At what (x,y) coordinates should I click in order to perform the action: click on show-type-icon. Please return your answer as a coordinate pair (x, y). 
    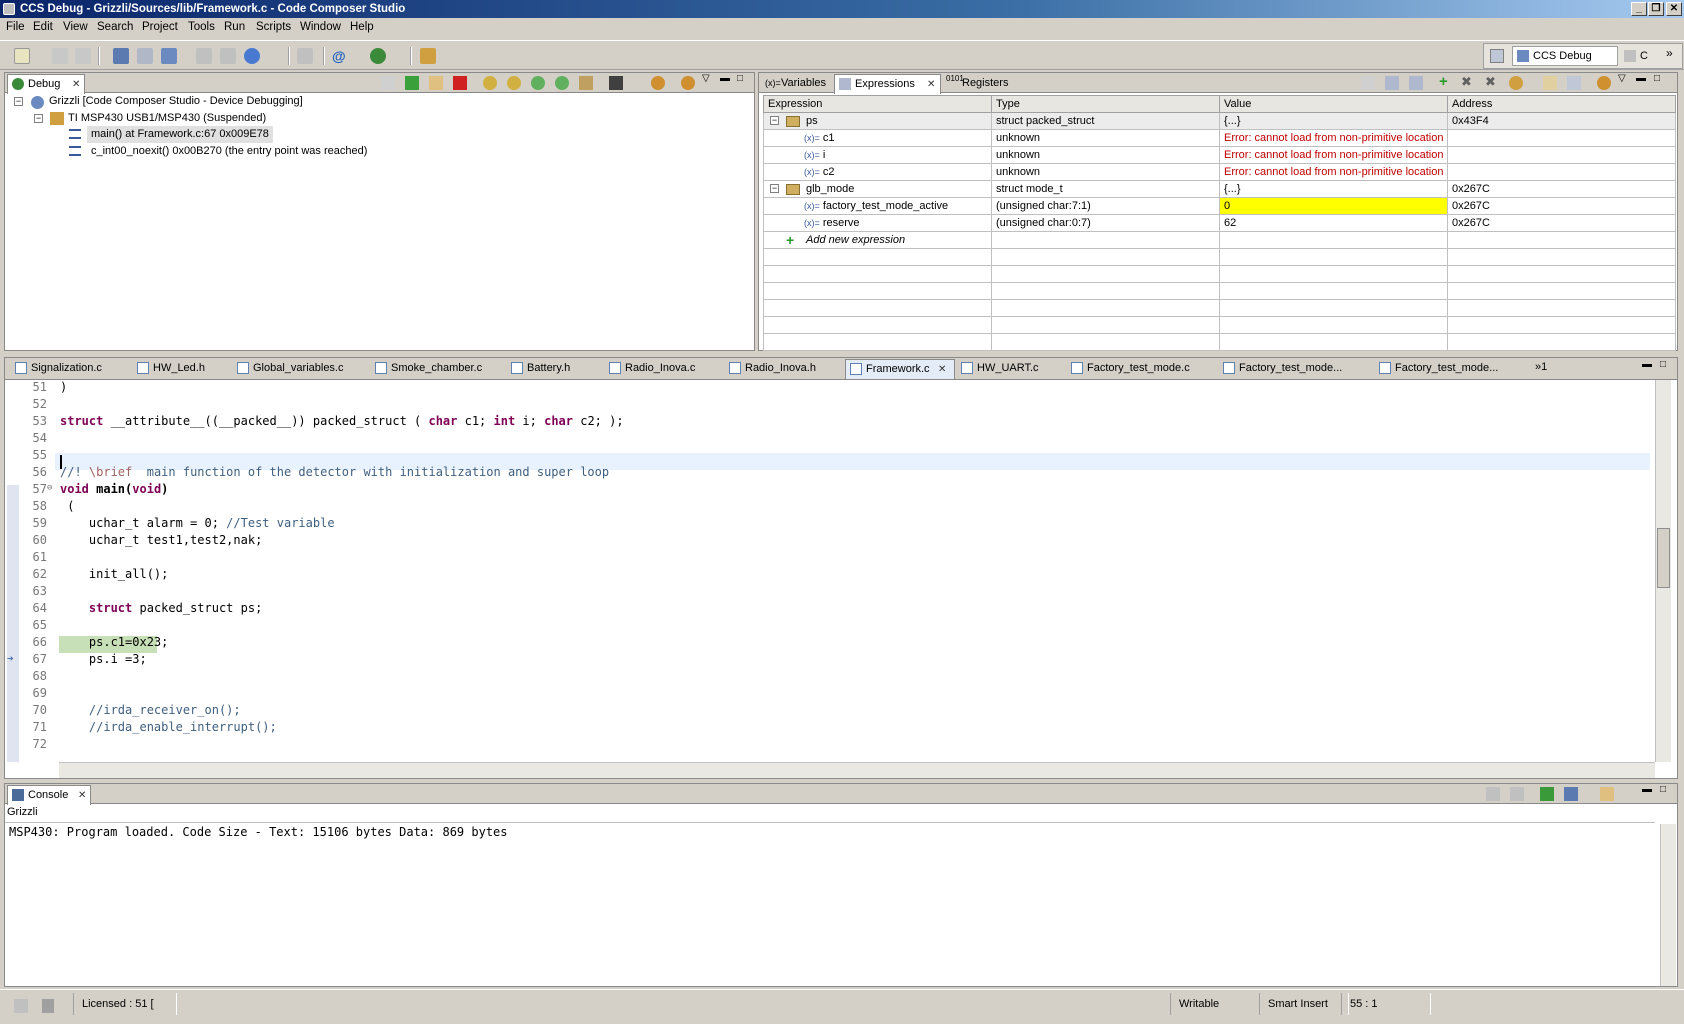
    Looking at the image, I should click on (1392, 83).